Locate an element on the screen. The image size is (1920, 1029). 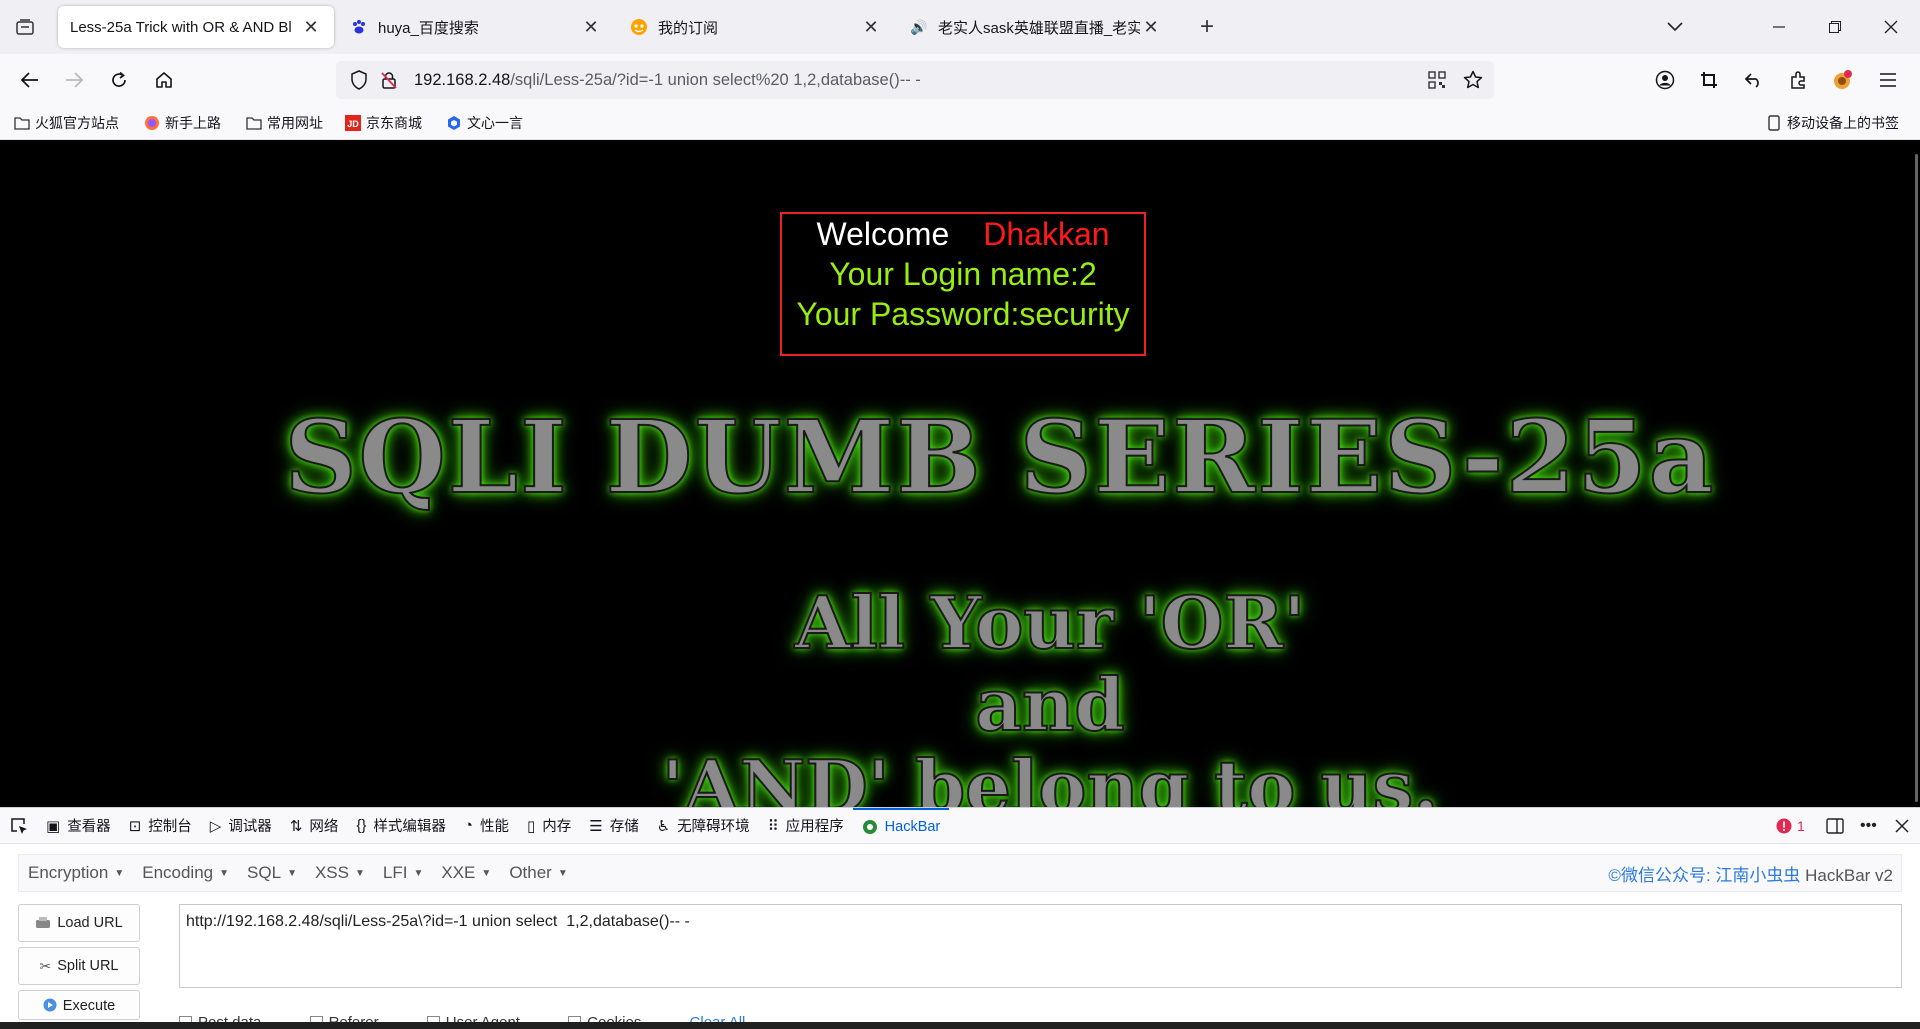
bookmark-getting-started: 新手上路 is located at coordinates (182, 123).